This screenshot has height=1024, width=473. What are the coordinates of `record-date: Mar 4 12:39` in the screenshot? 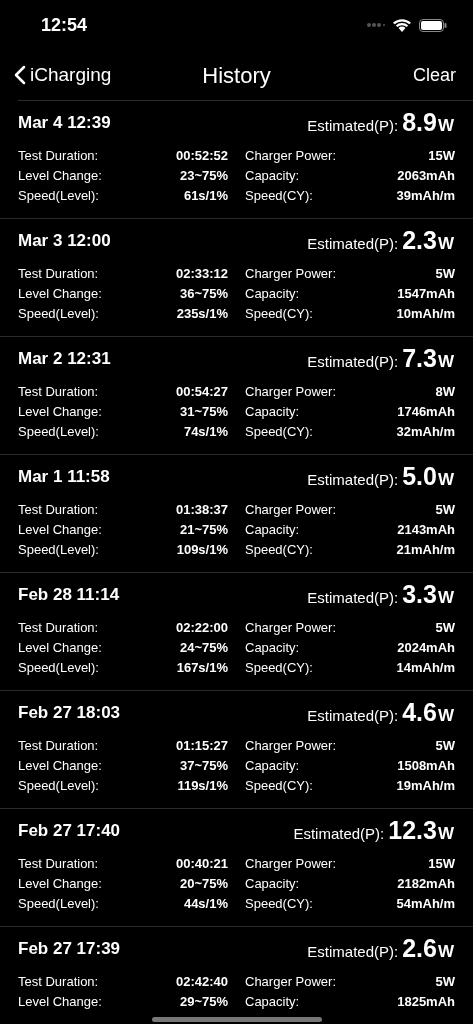 It's located at (64, 123).